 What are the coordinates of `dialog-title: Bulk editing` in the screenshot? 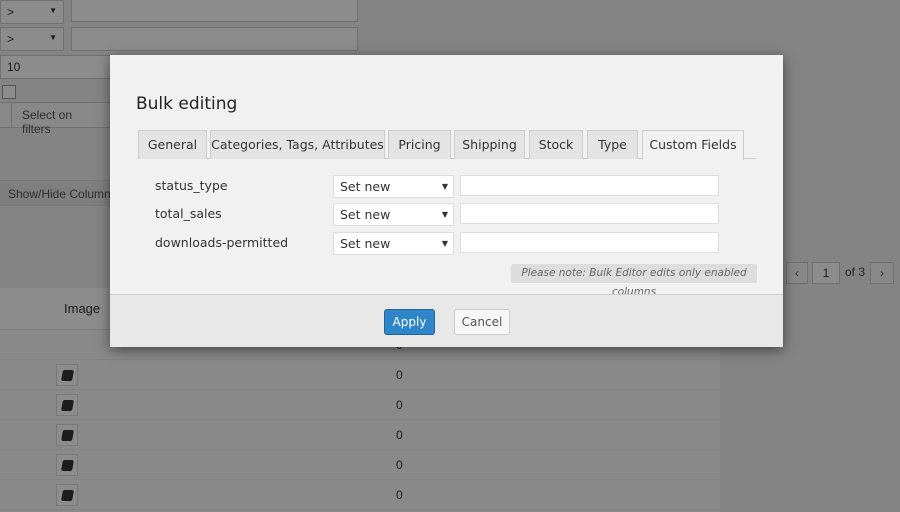 It's located at (187, 104).